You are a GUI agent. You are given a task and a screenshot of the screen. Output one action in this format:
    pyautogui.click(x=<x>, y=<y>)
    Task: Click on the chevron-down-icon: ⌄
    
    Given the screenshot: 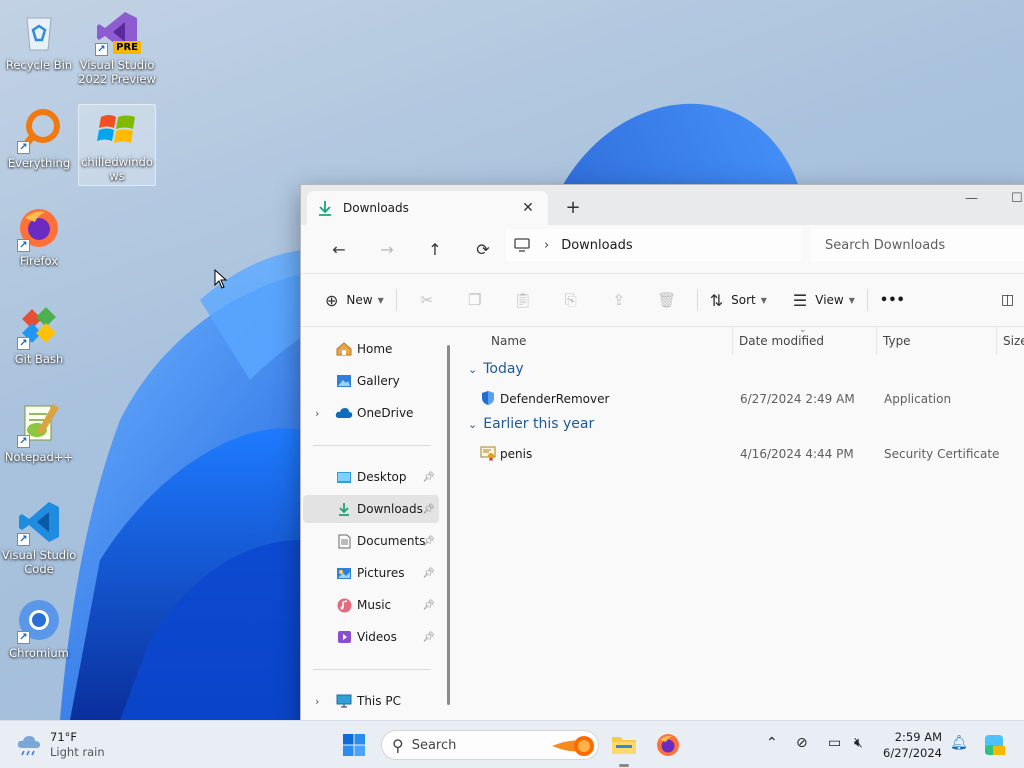 What is the action you would take?
    pyautogui.click(x=473, y=424)
    